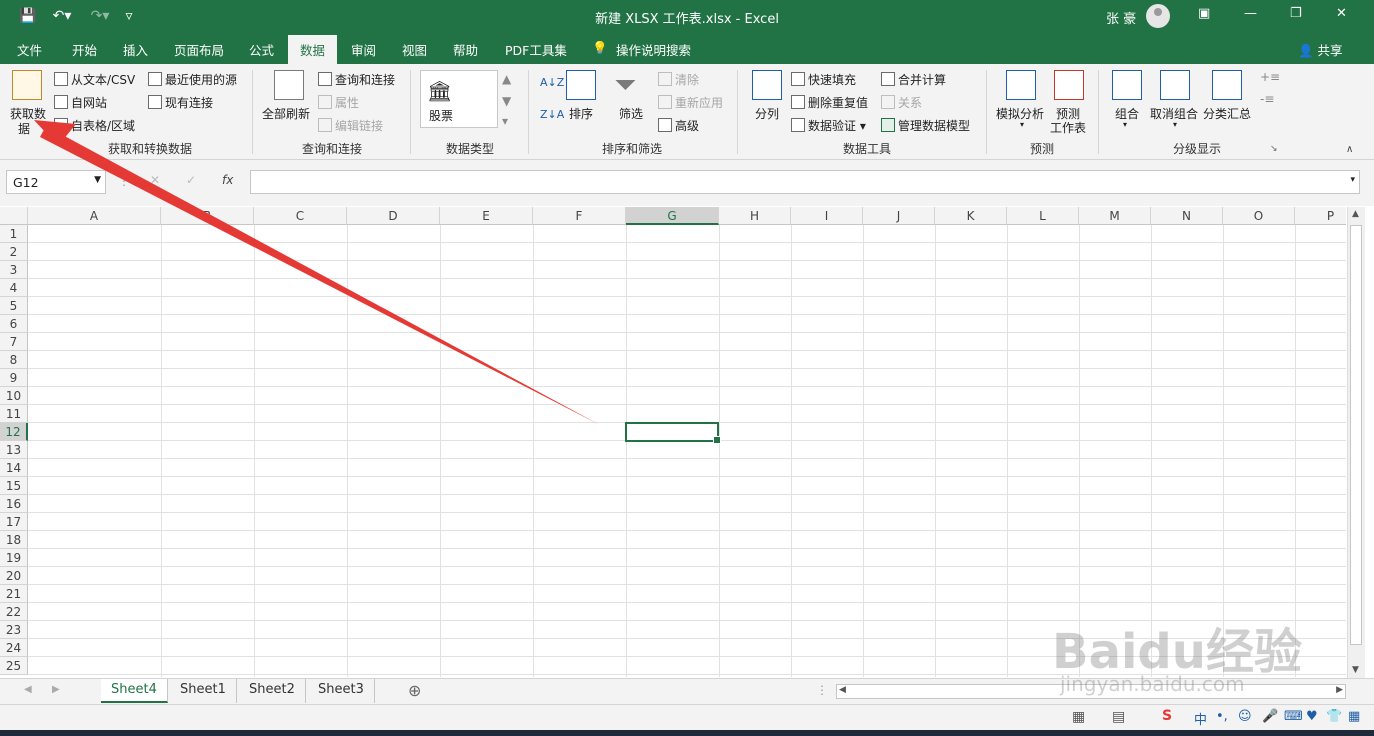 The height and width of the screenshot is (736, 1374). What do you see at coordinates (97, 180) in the screenshot?
I see `chevron-down-icon: ▼` at bounding box center [97, 180].